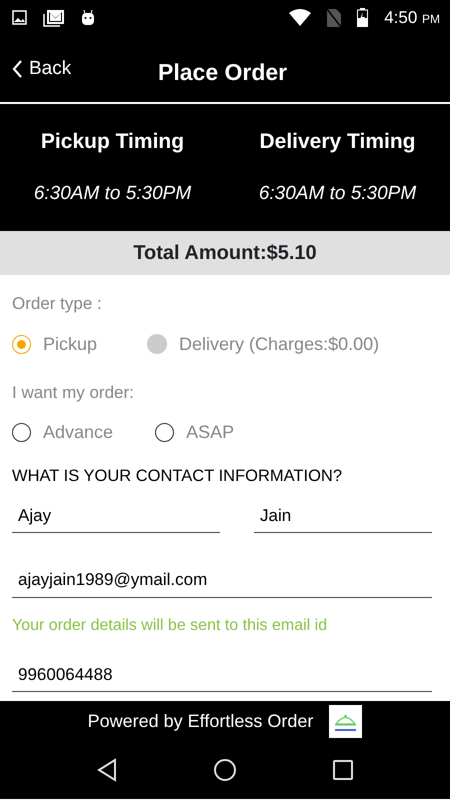  What do you see at coordinates (107, 770) in the screenshot?
I see `back-nav-icon` at bounding box center [107, 770].